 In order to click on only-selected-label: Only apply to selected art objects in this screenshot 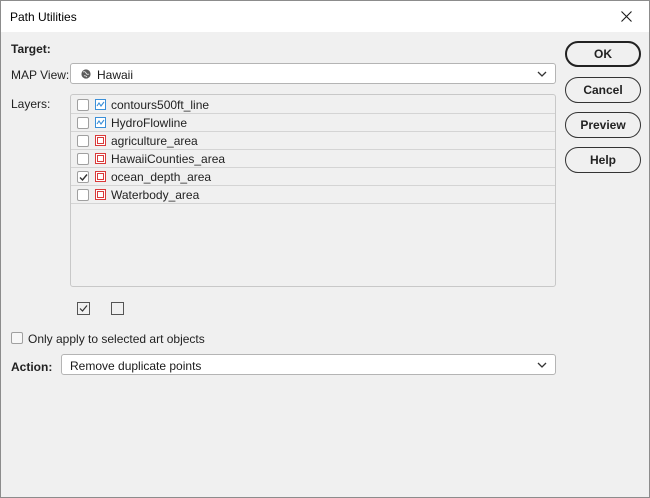, I will do `click(116, 339)`.